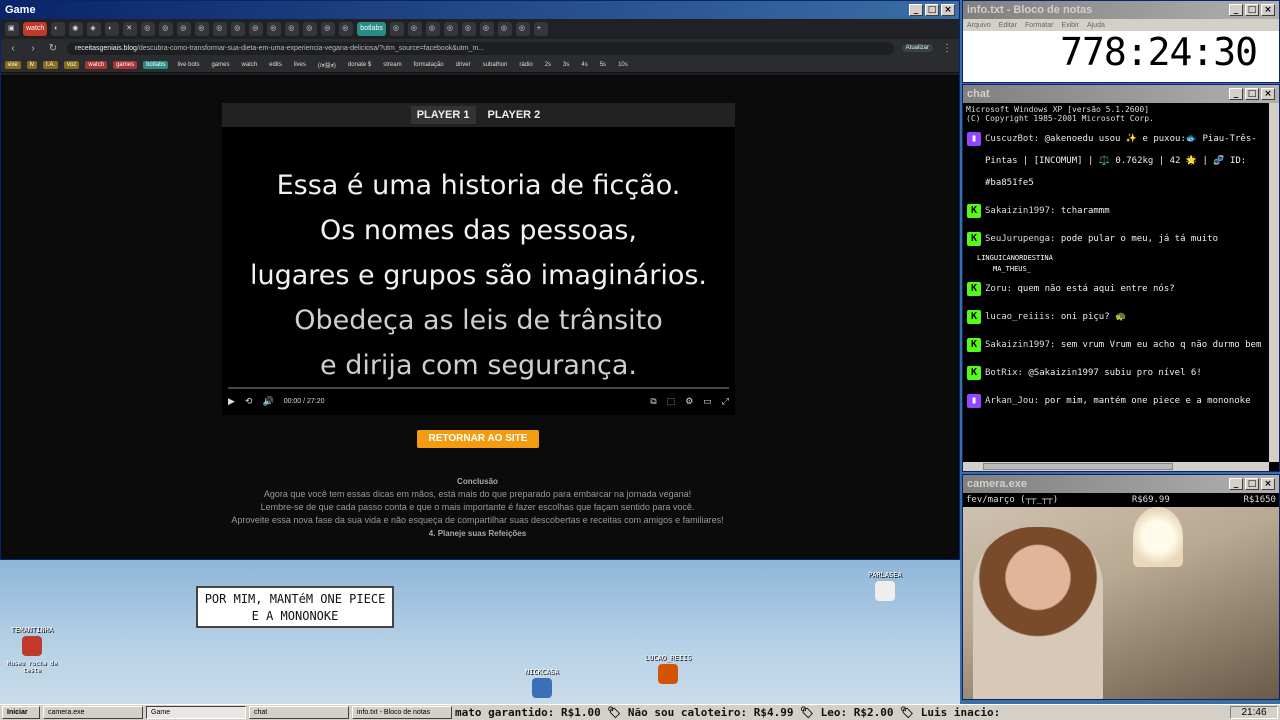  Describe the element at coordinates (72, 64) in the screenshot. I see `bookmark: voz` at that location.